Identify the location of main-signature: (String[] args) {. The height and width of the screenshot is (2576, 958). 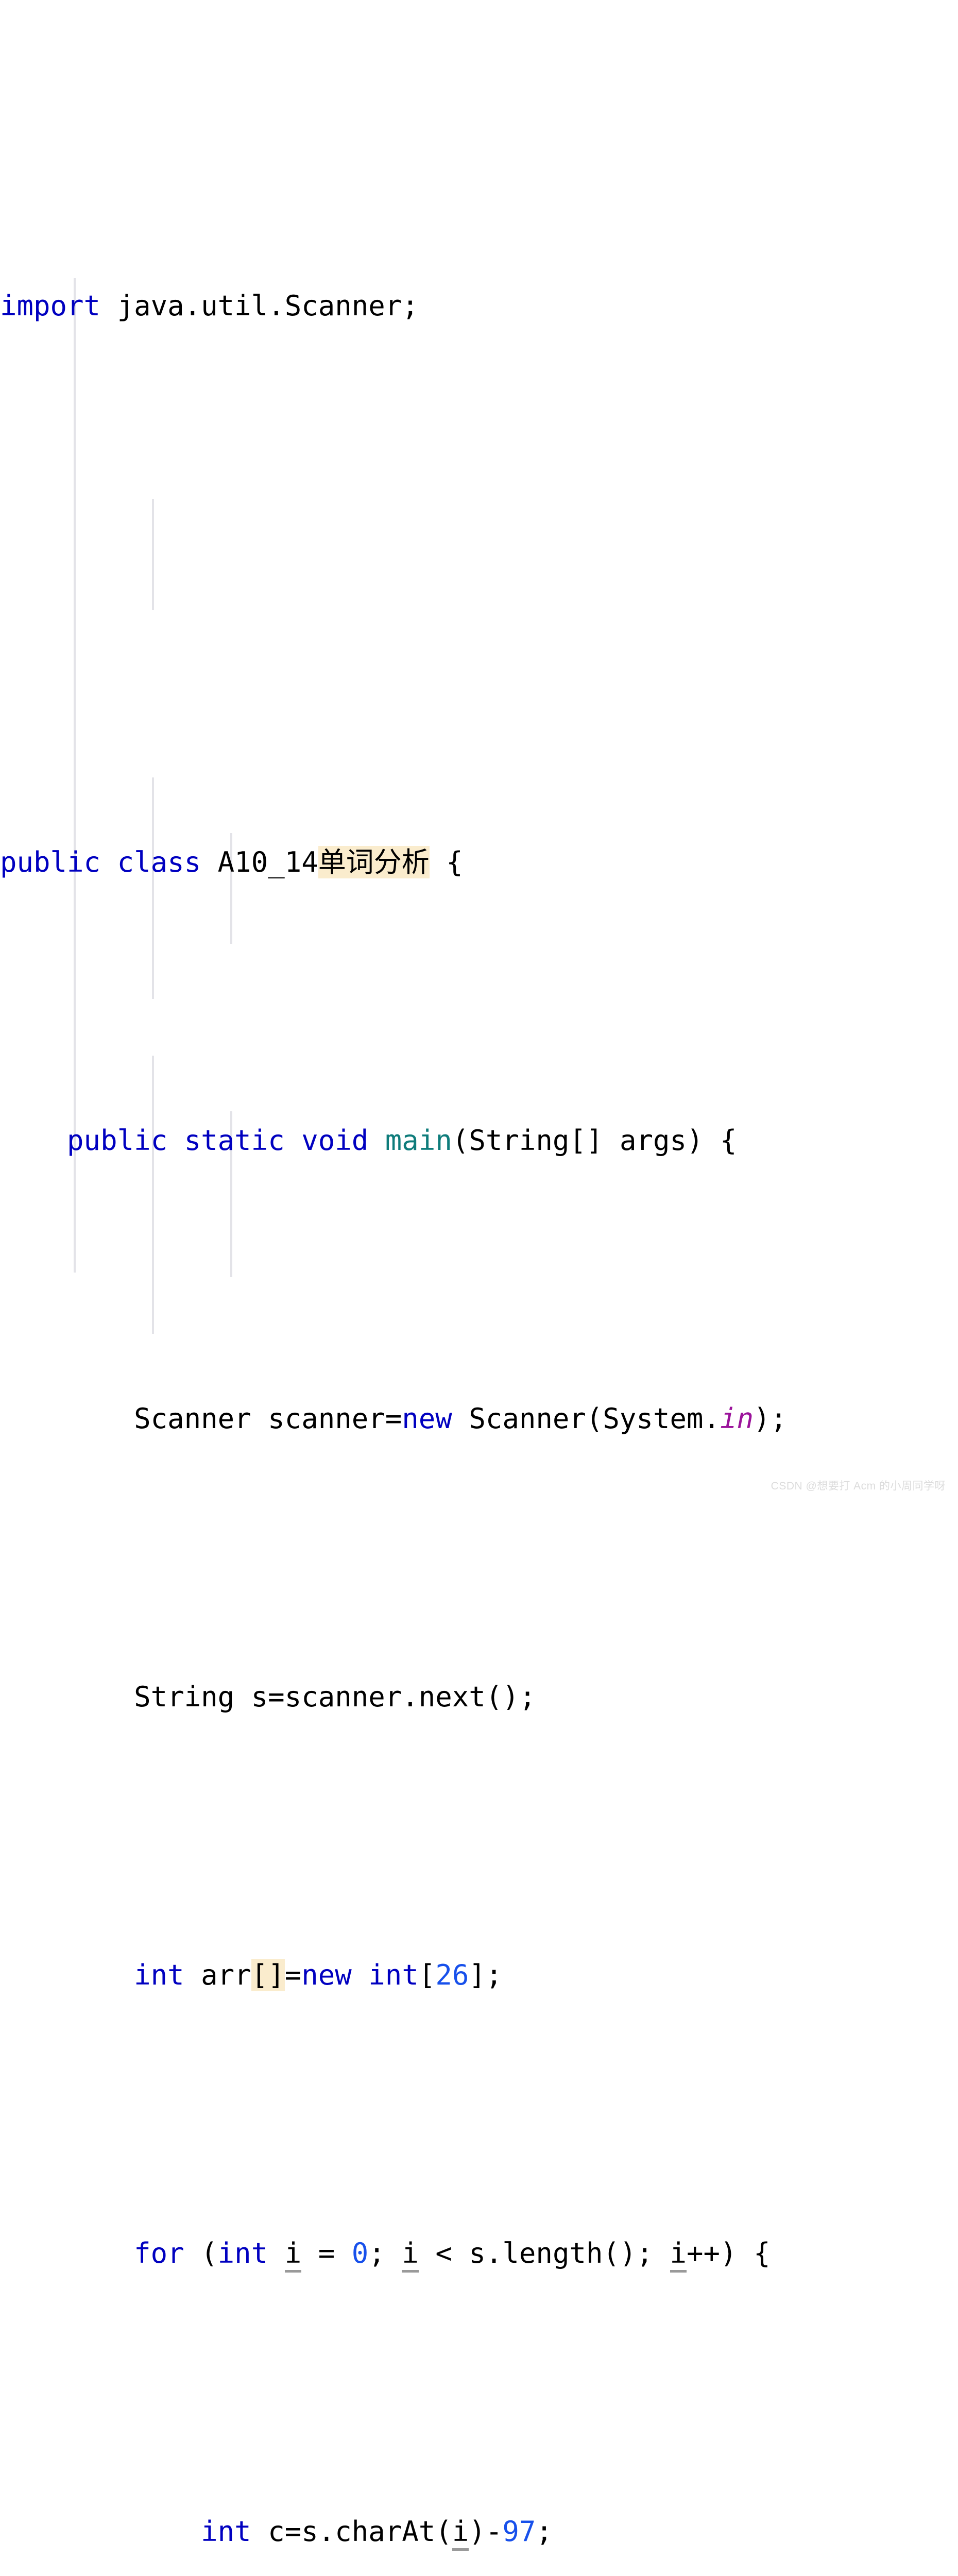
(594, 1140).